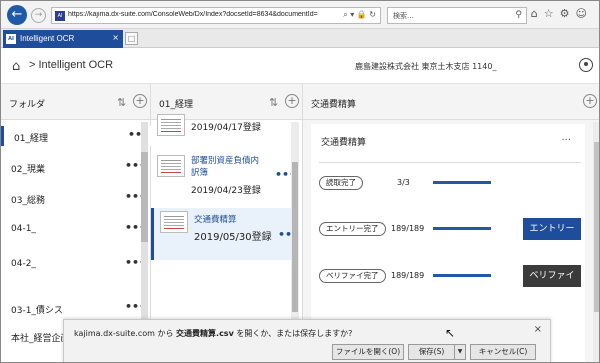 The width and height of the screenshot is (600, 363). Describe the element at coordinates (60, 16) in the screenshot. I see `site-favicon-icon: AI` at that location.